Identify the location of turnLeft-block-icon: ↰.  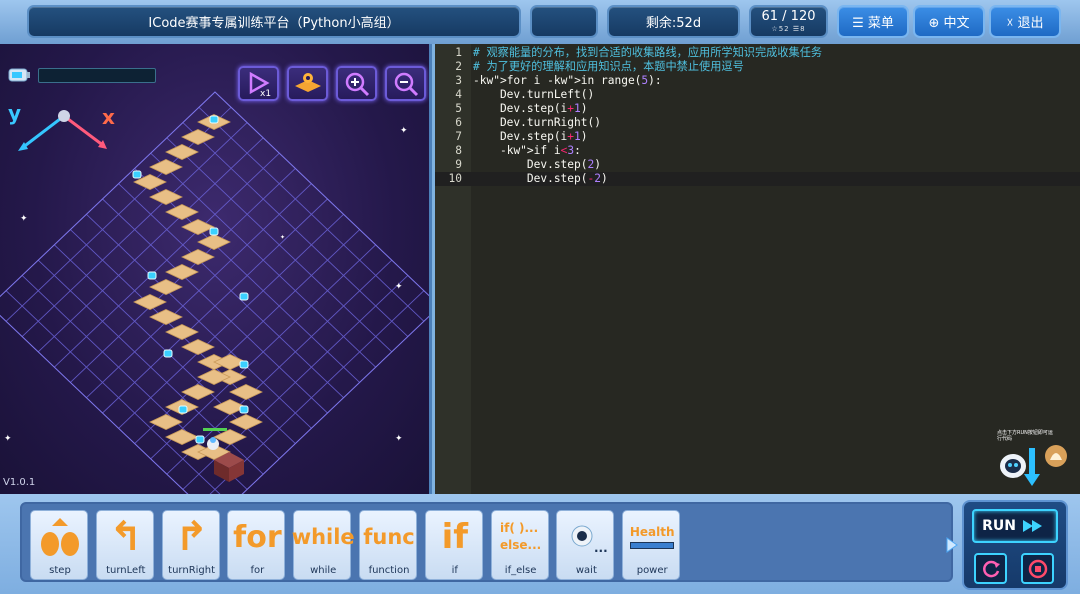
(126, 537).